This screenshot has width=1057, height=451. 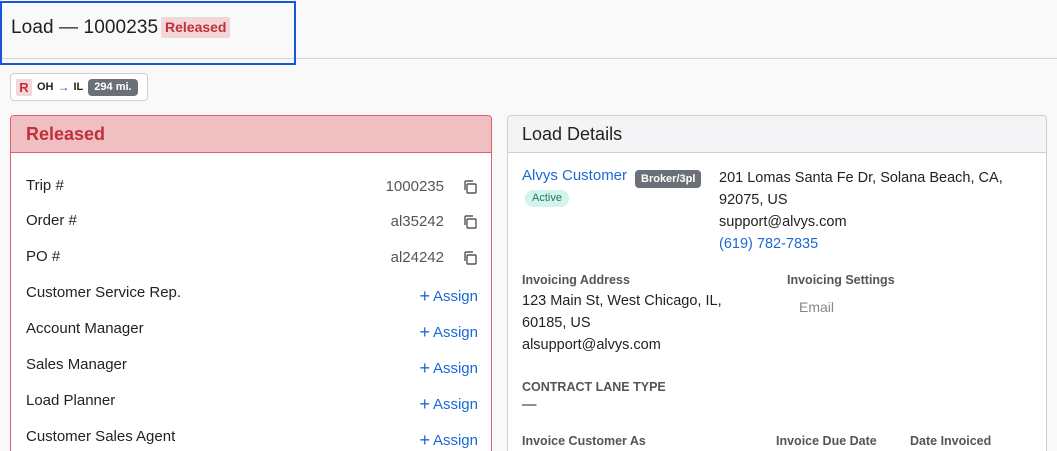 I want to click on date-invoiced-label: Date Invoiced, so click(x=951, y=441).